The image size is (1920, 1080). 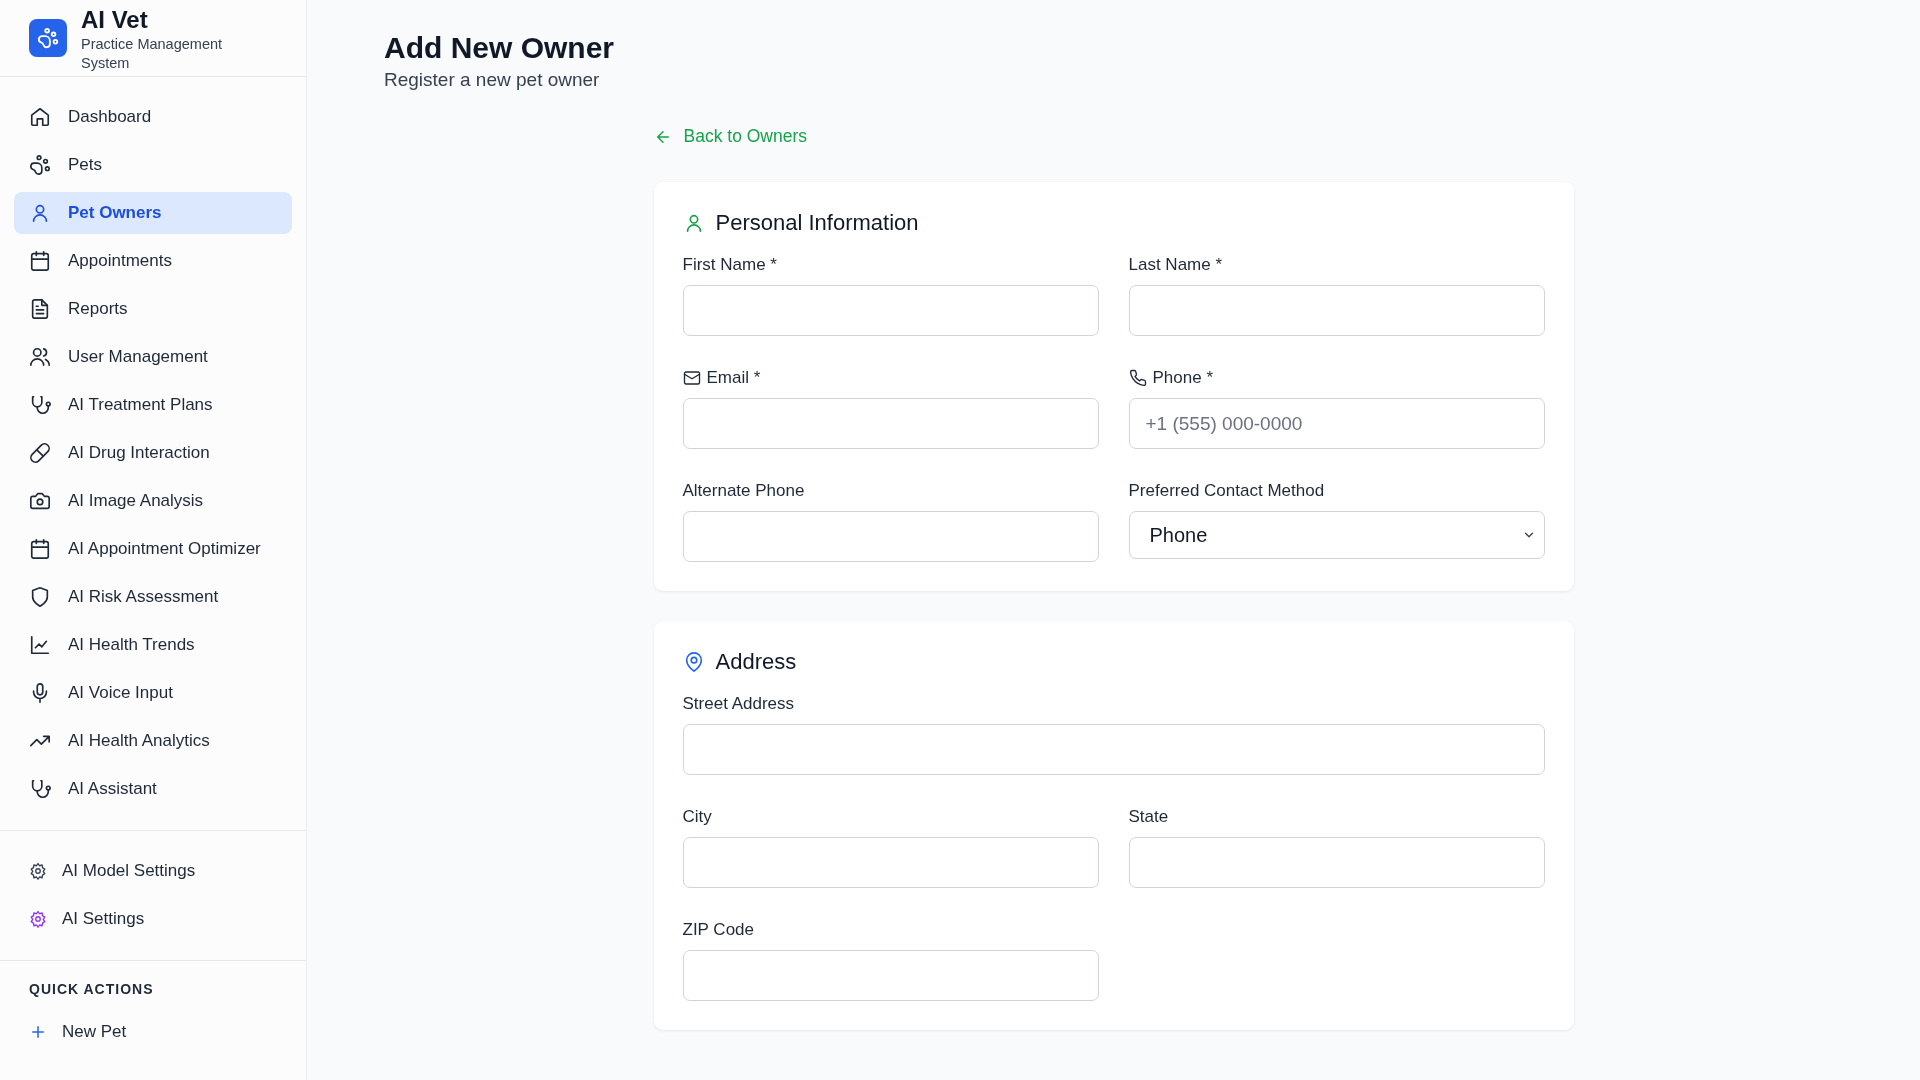 I want to click on paw-logo-icon, so click(x=48, y=38).